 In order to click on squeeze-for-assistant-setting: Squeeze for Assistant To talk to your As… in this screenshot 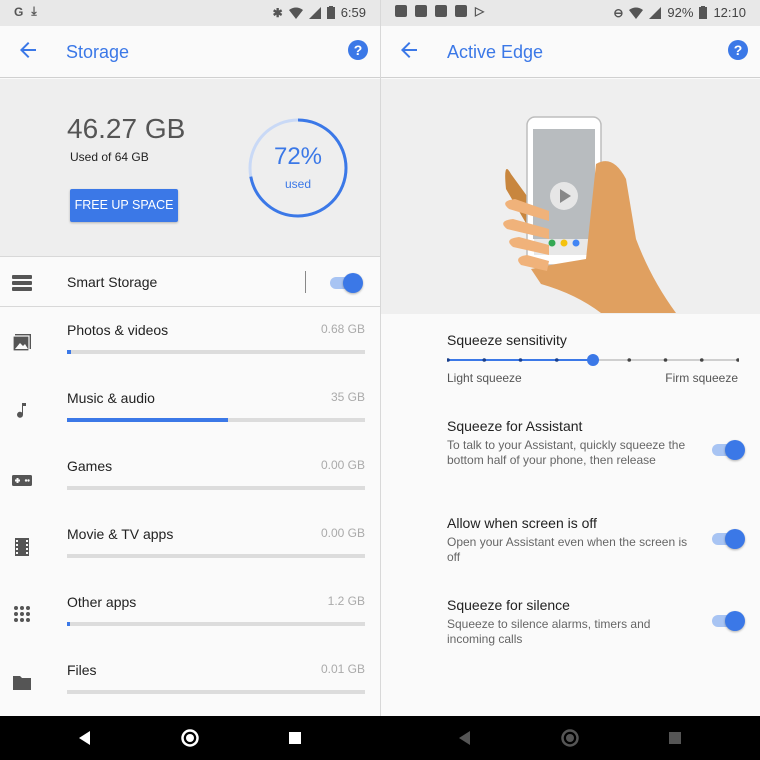, I will do `click(597, 443)`.